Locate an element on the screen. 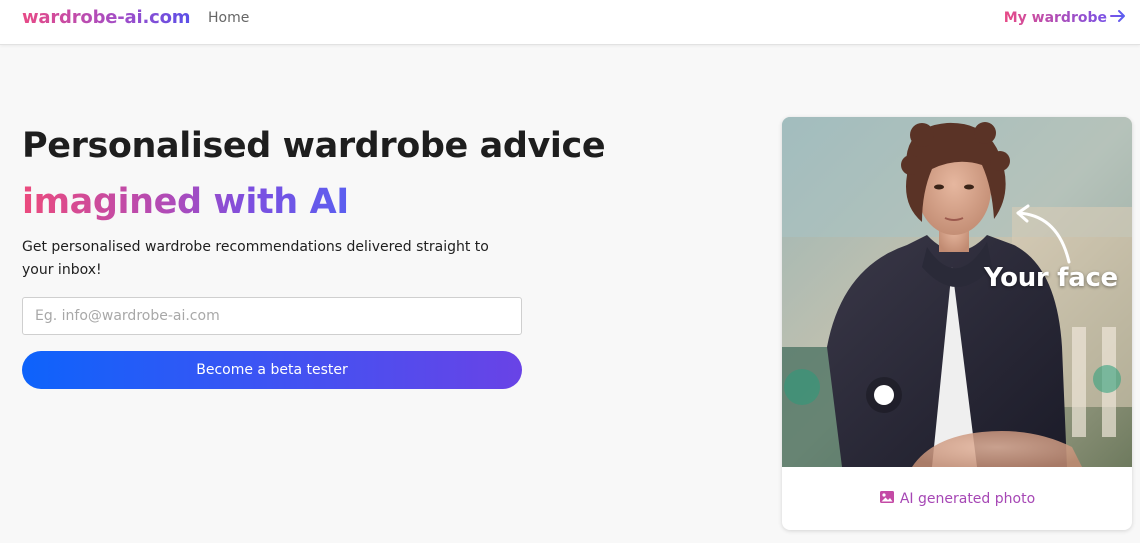  image-icon is located at coordinates (887, 499).